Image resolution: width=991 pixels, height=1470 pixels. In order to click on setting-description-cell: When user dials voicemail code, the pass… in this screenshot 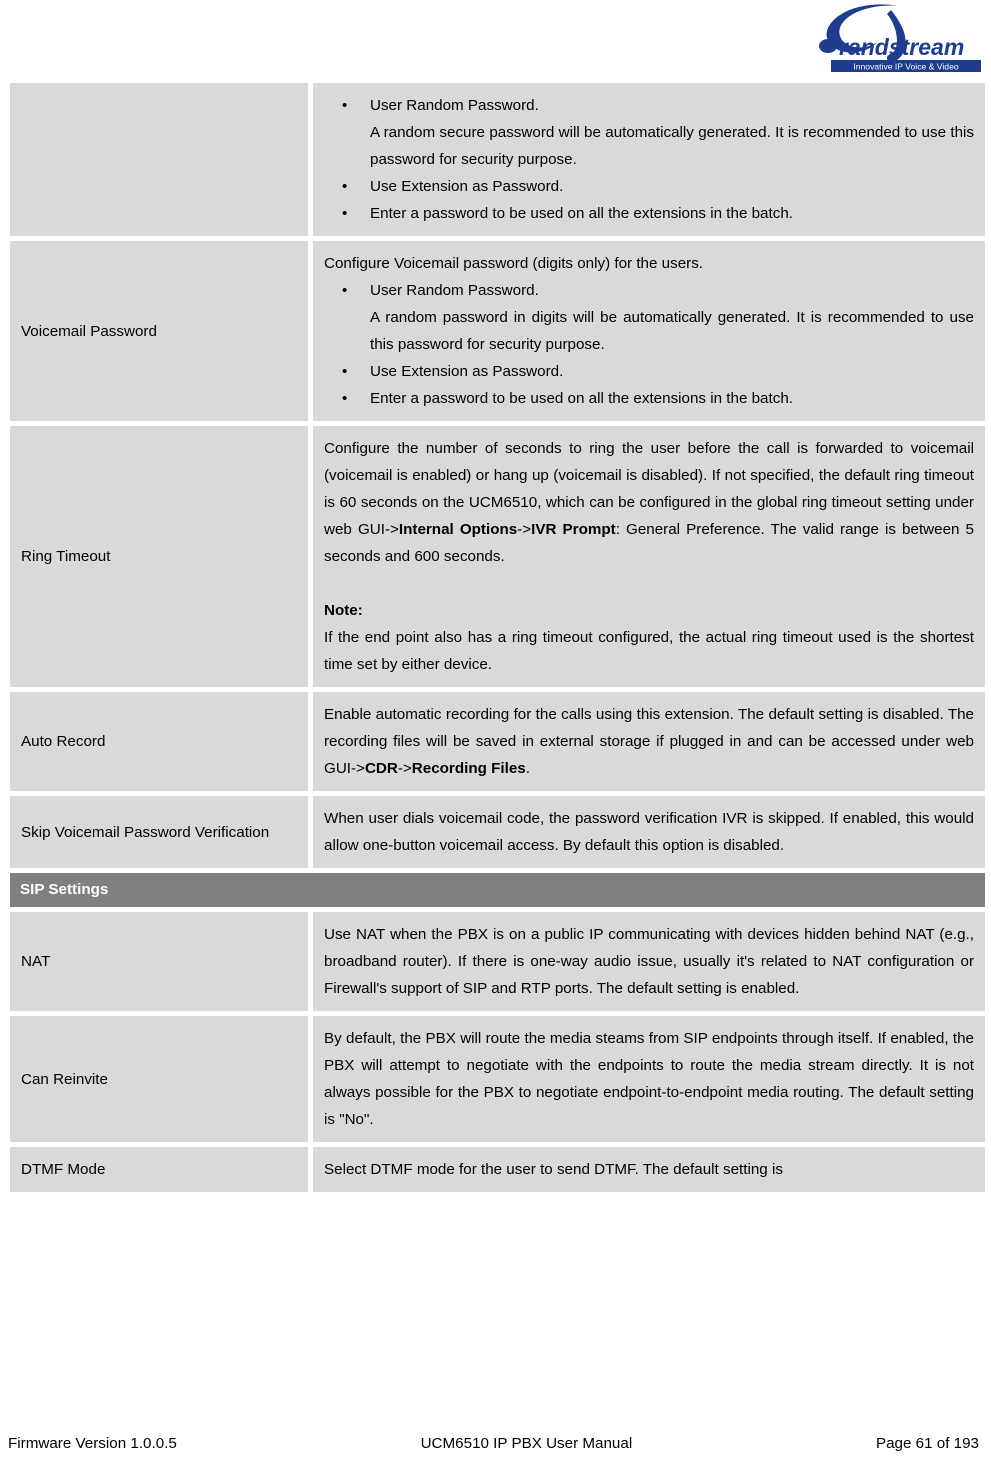, I will do `click(649, 832)`.